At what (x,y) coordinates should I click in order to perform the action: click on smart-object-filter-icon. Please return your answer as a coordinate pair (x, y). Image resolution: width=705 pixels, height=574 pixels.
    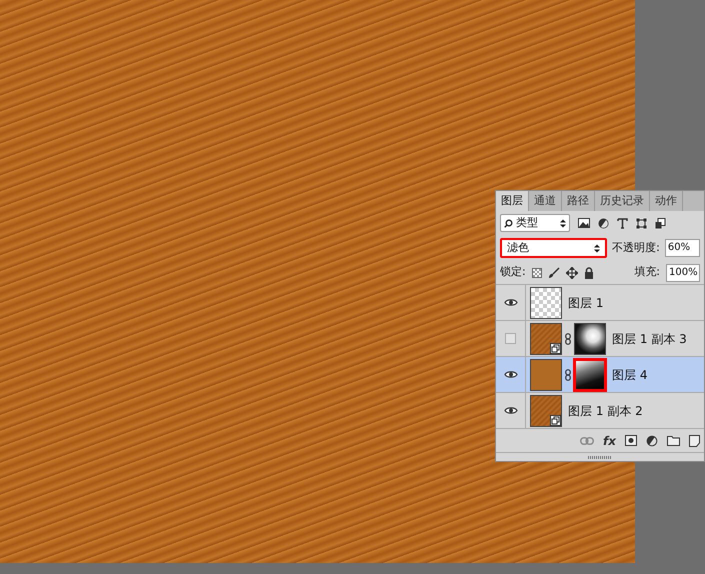
    Looking at the image, I should click on (660, 223).